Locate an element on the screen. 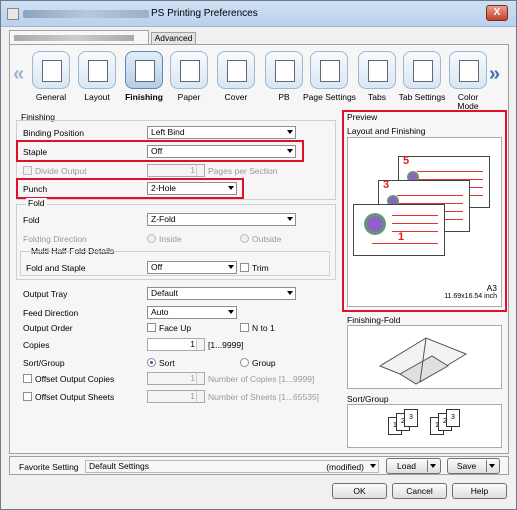  output-tray-select: Default is located at coordinates (221, 293).